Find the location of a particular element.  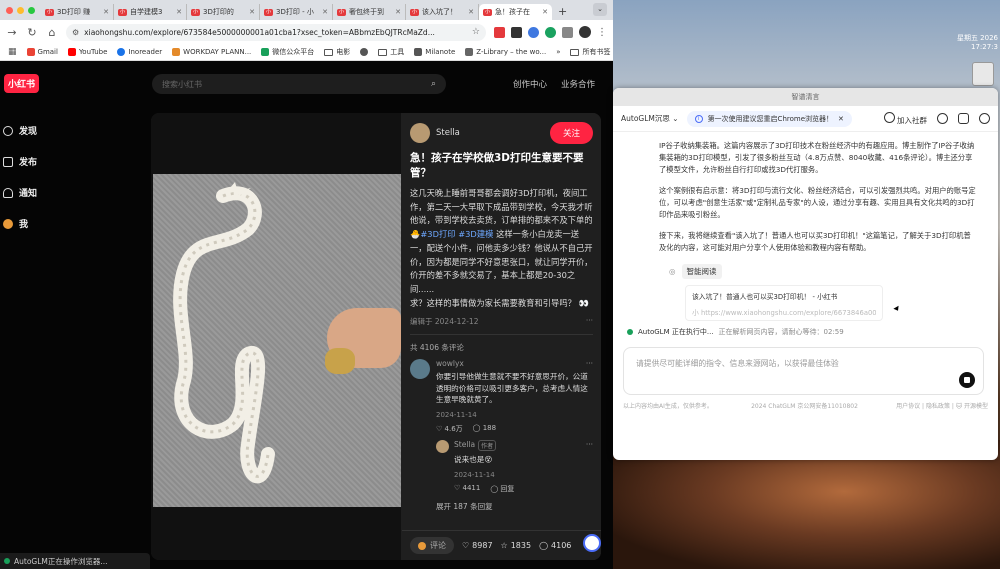

back-arrow-icon: → is located at coordinates (12, 32).